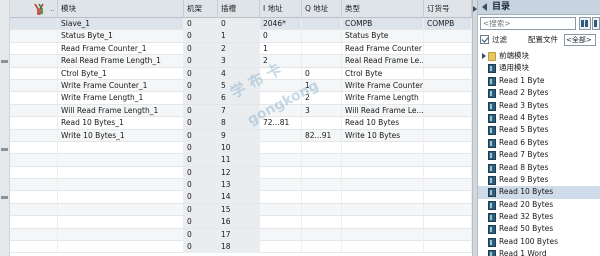 The height and width of the screenshot is (256, 600). Describe the element at coordinates (383, 48) in the screenshot. I see `cell-type: Read Frame Counter` at that location.